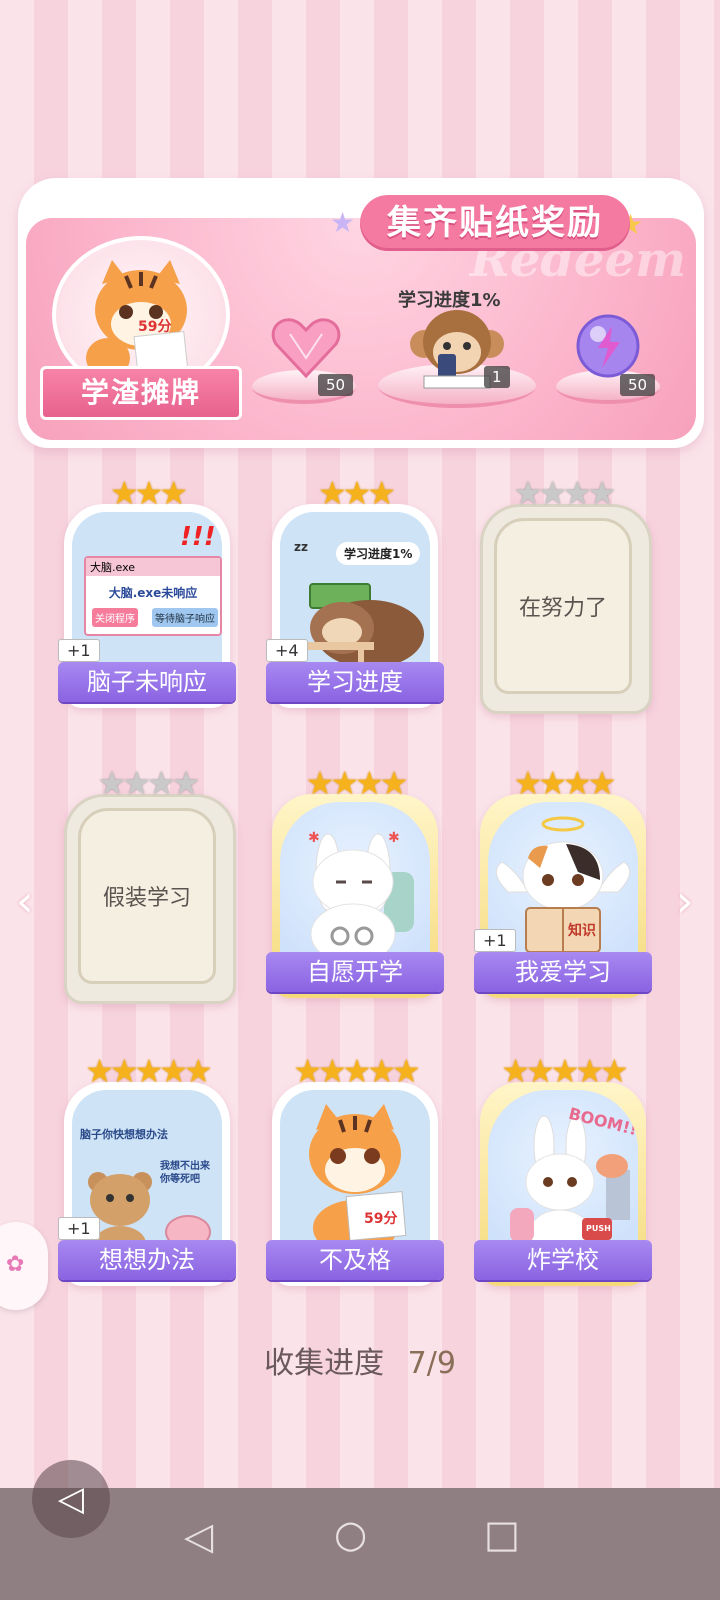  I want to click on avatar-score: 59分, so click(155, 327).